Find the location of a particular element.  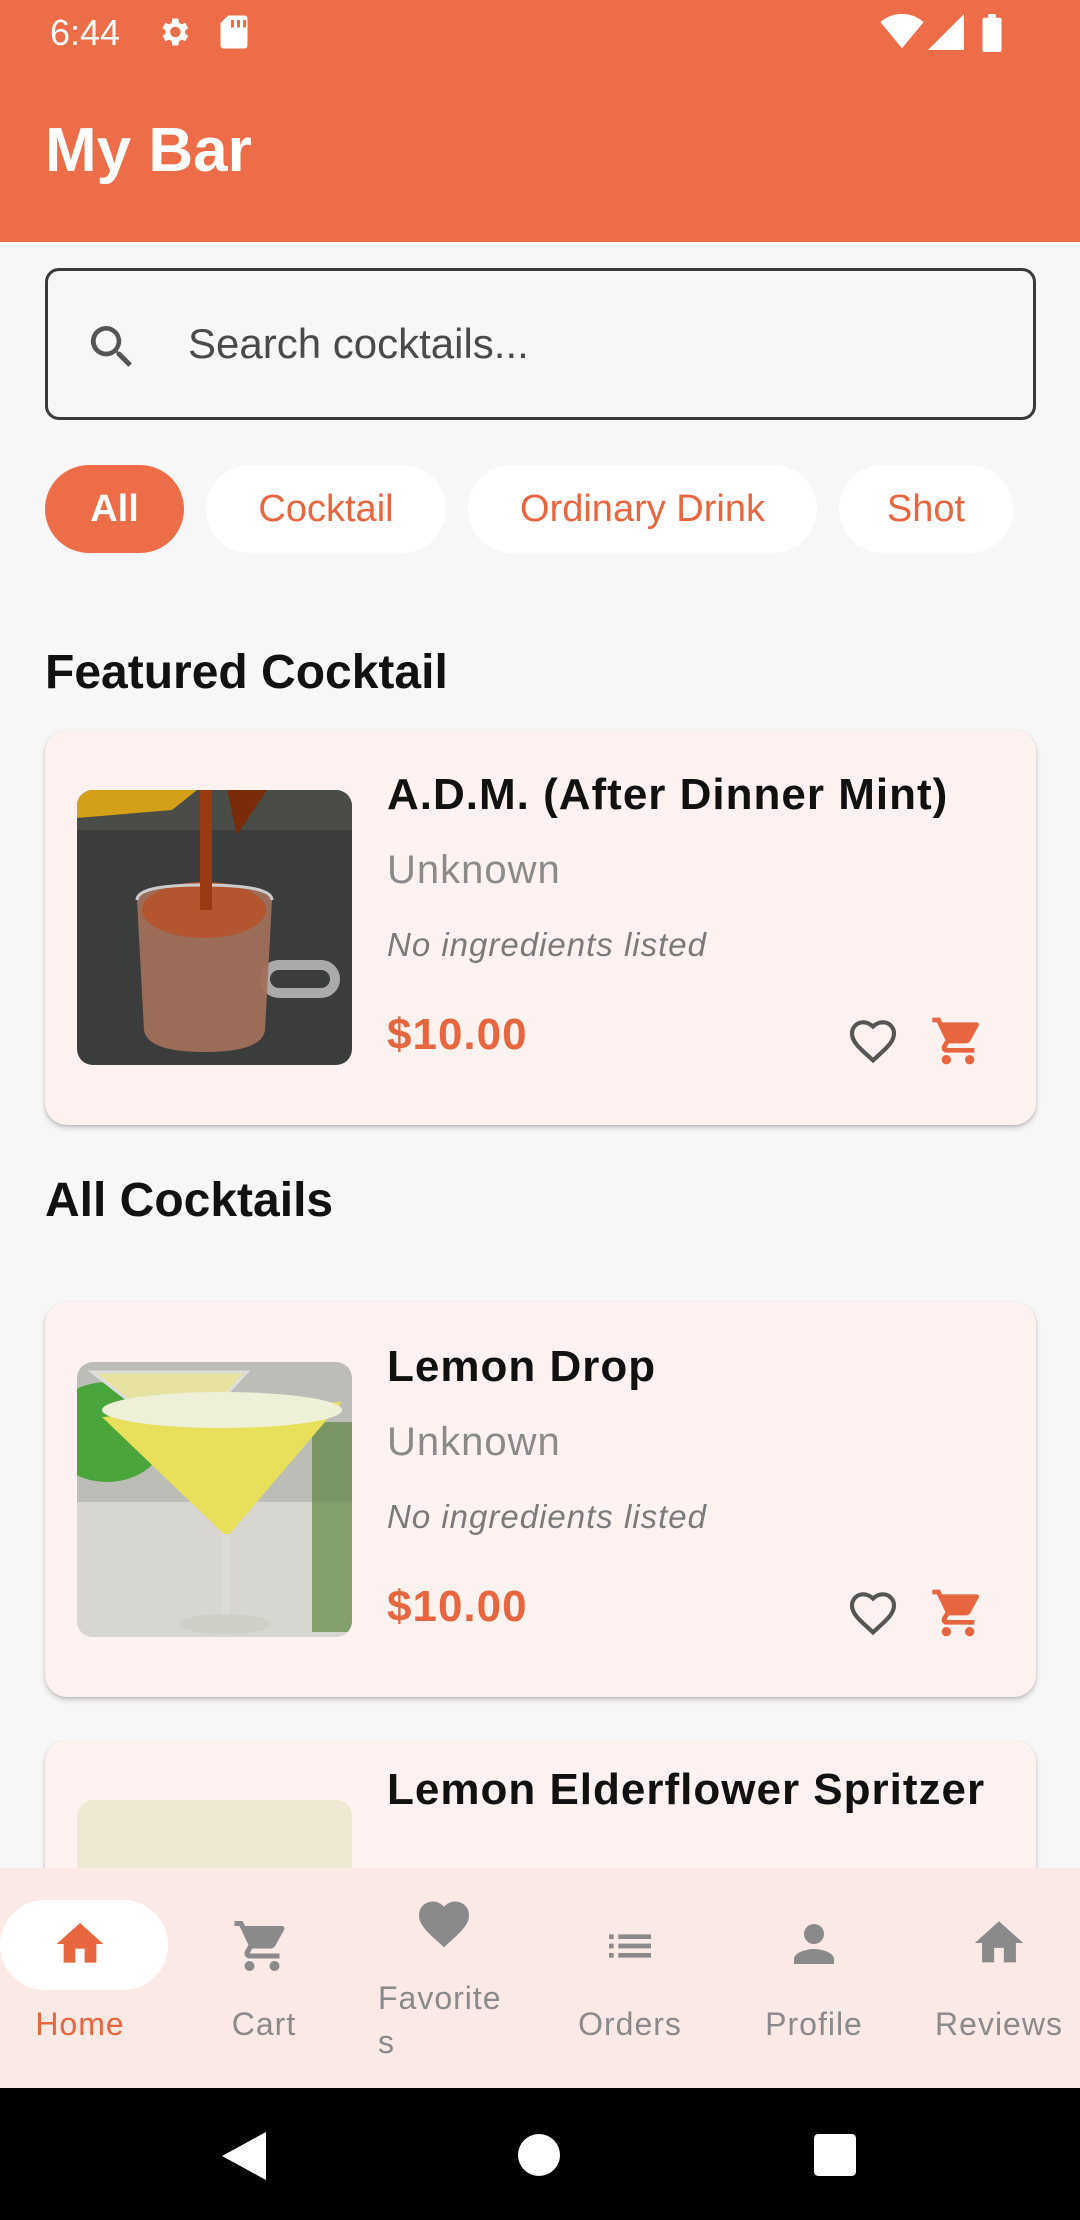

search-field is located at coordinates (540, 344).